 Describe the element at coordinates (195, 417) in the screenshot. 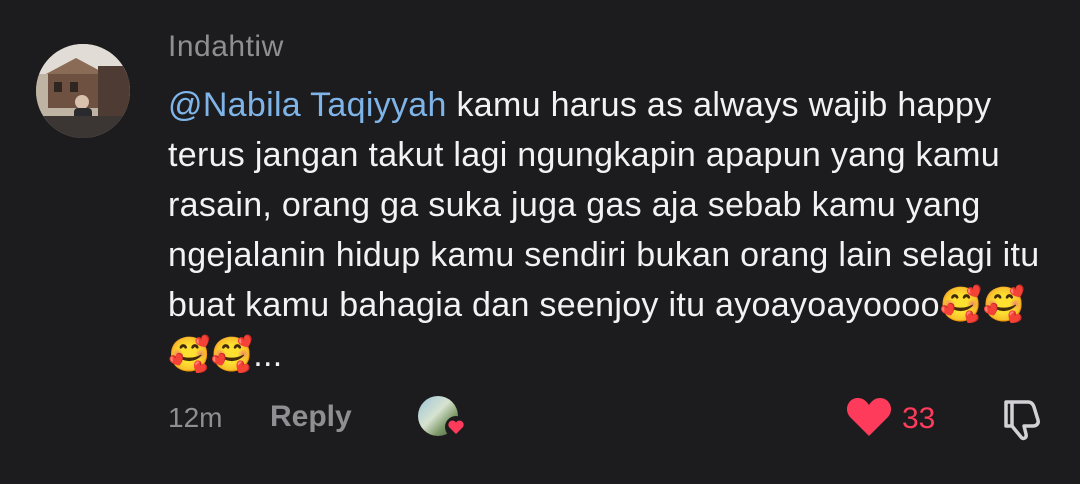

I see `comment-timestamp: 12m` at that location.